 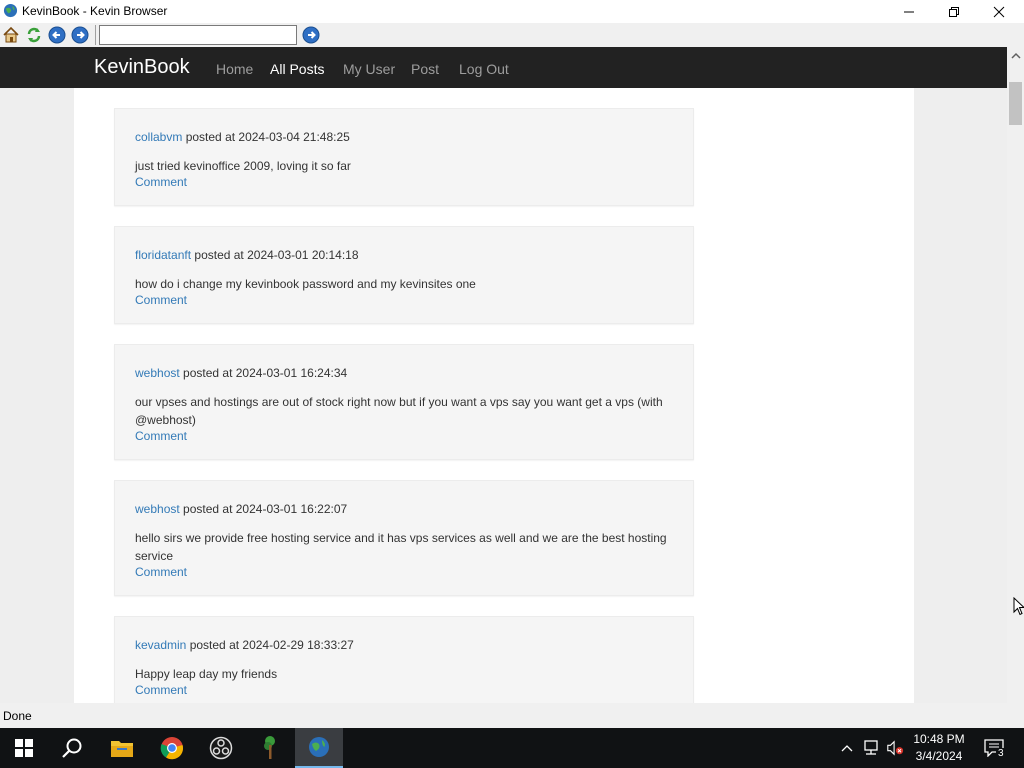 I want to click on restore-button, so click(x=954, y=11).